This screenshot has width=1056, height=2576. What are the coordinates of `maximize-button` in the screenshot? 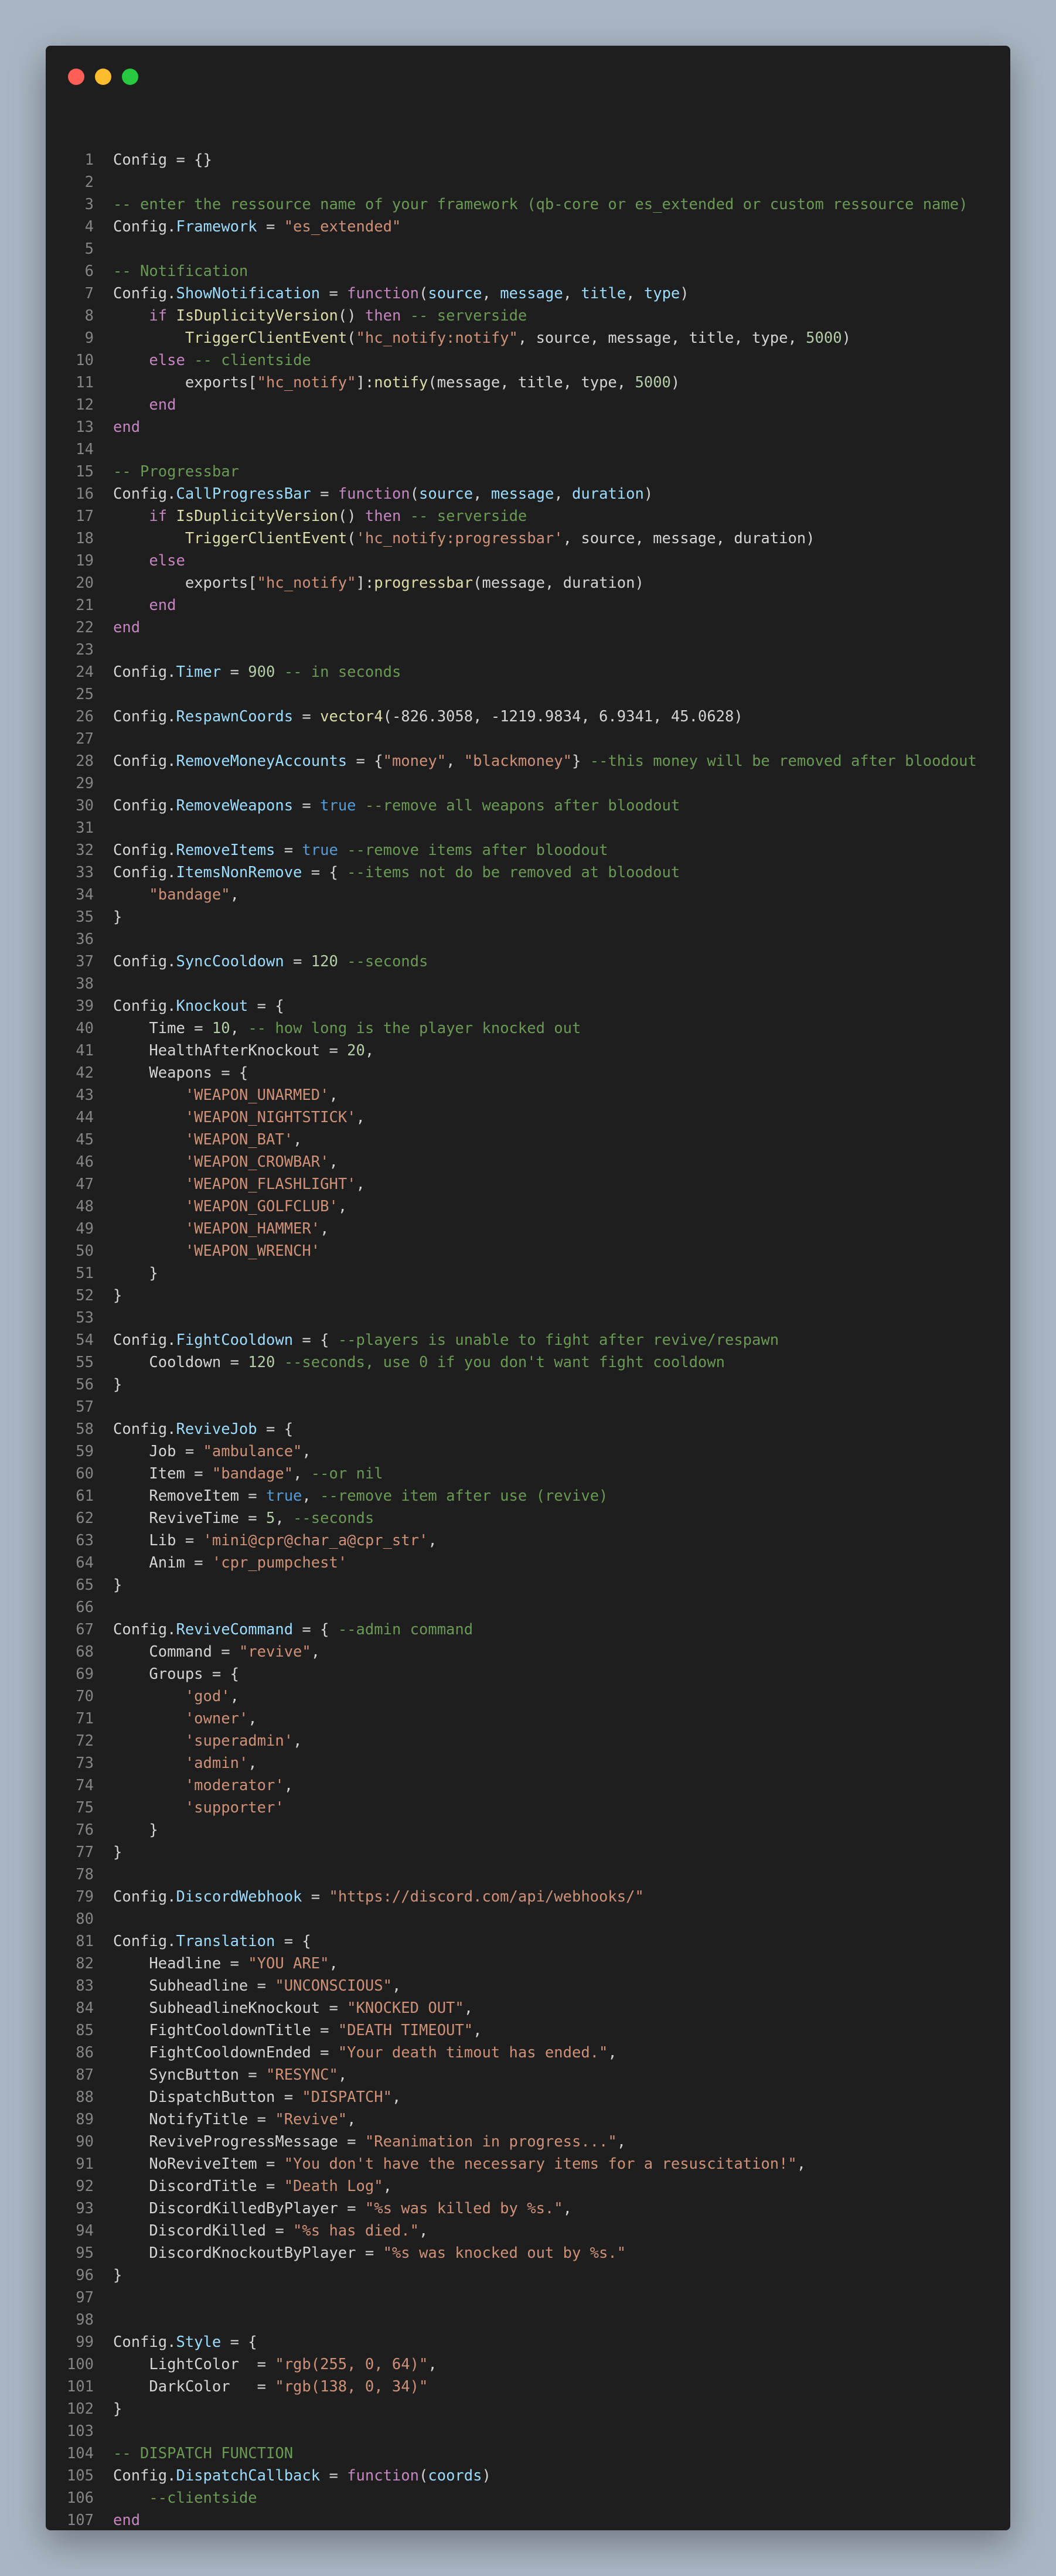 It's located at (130, 77).